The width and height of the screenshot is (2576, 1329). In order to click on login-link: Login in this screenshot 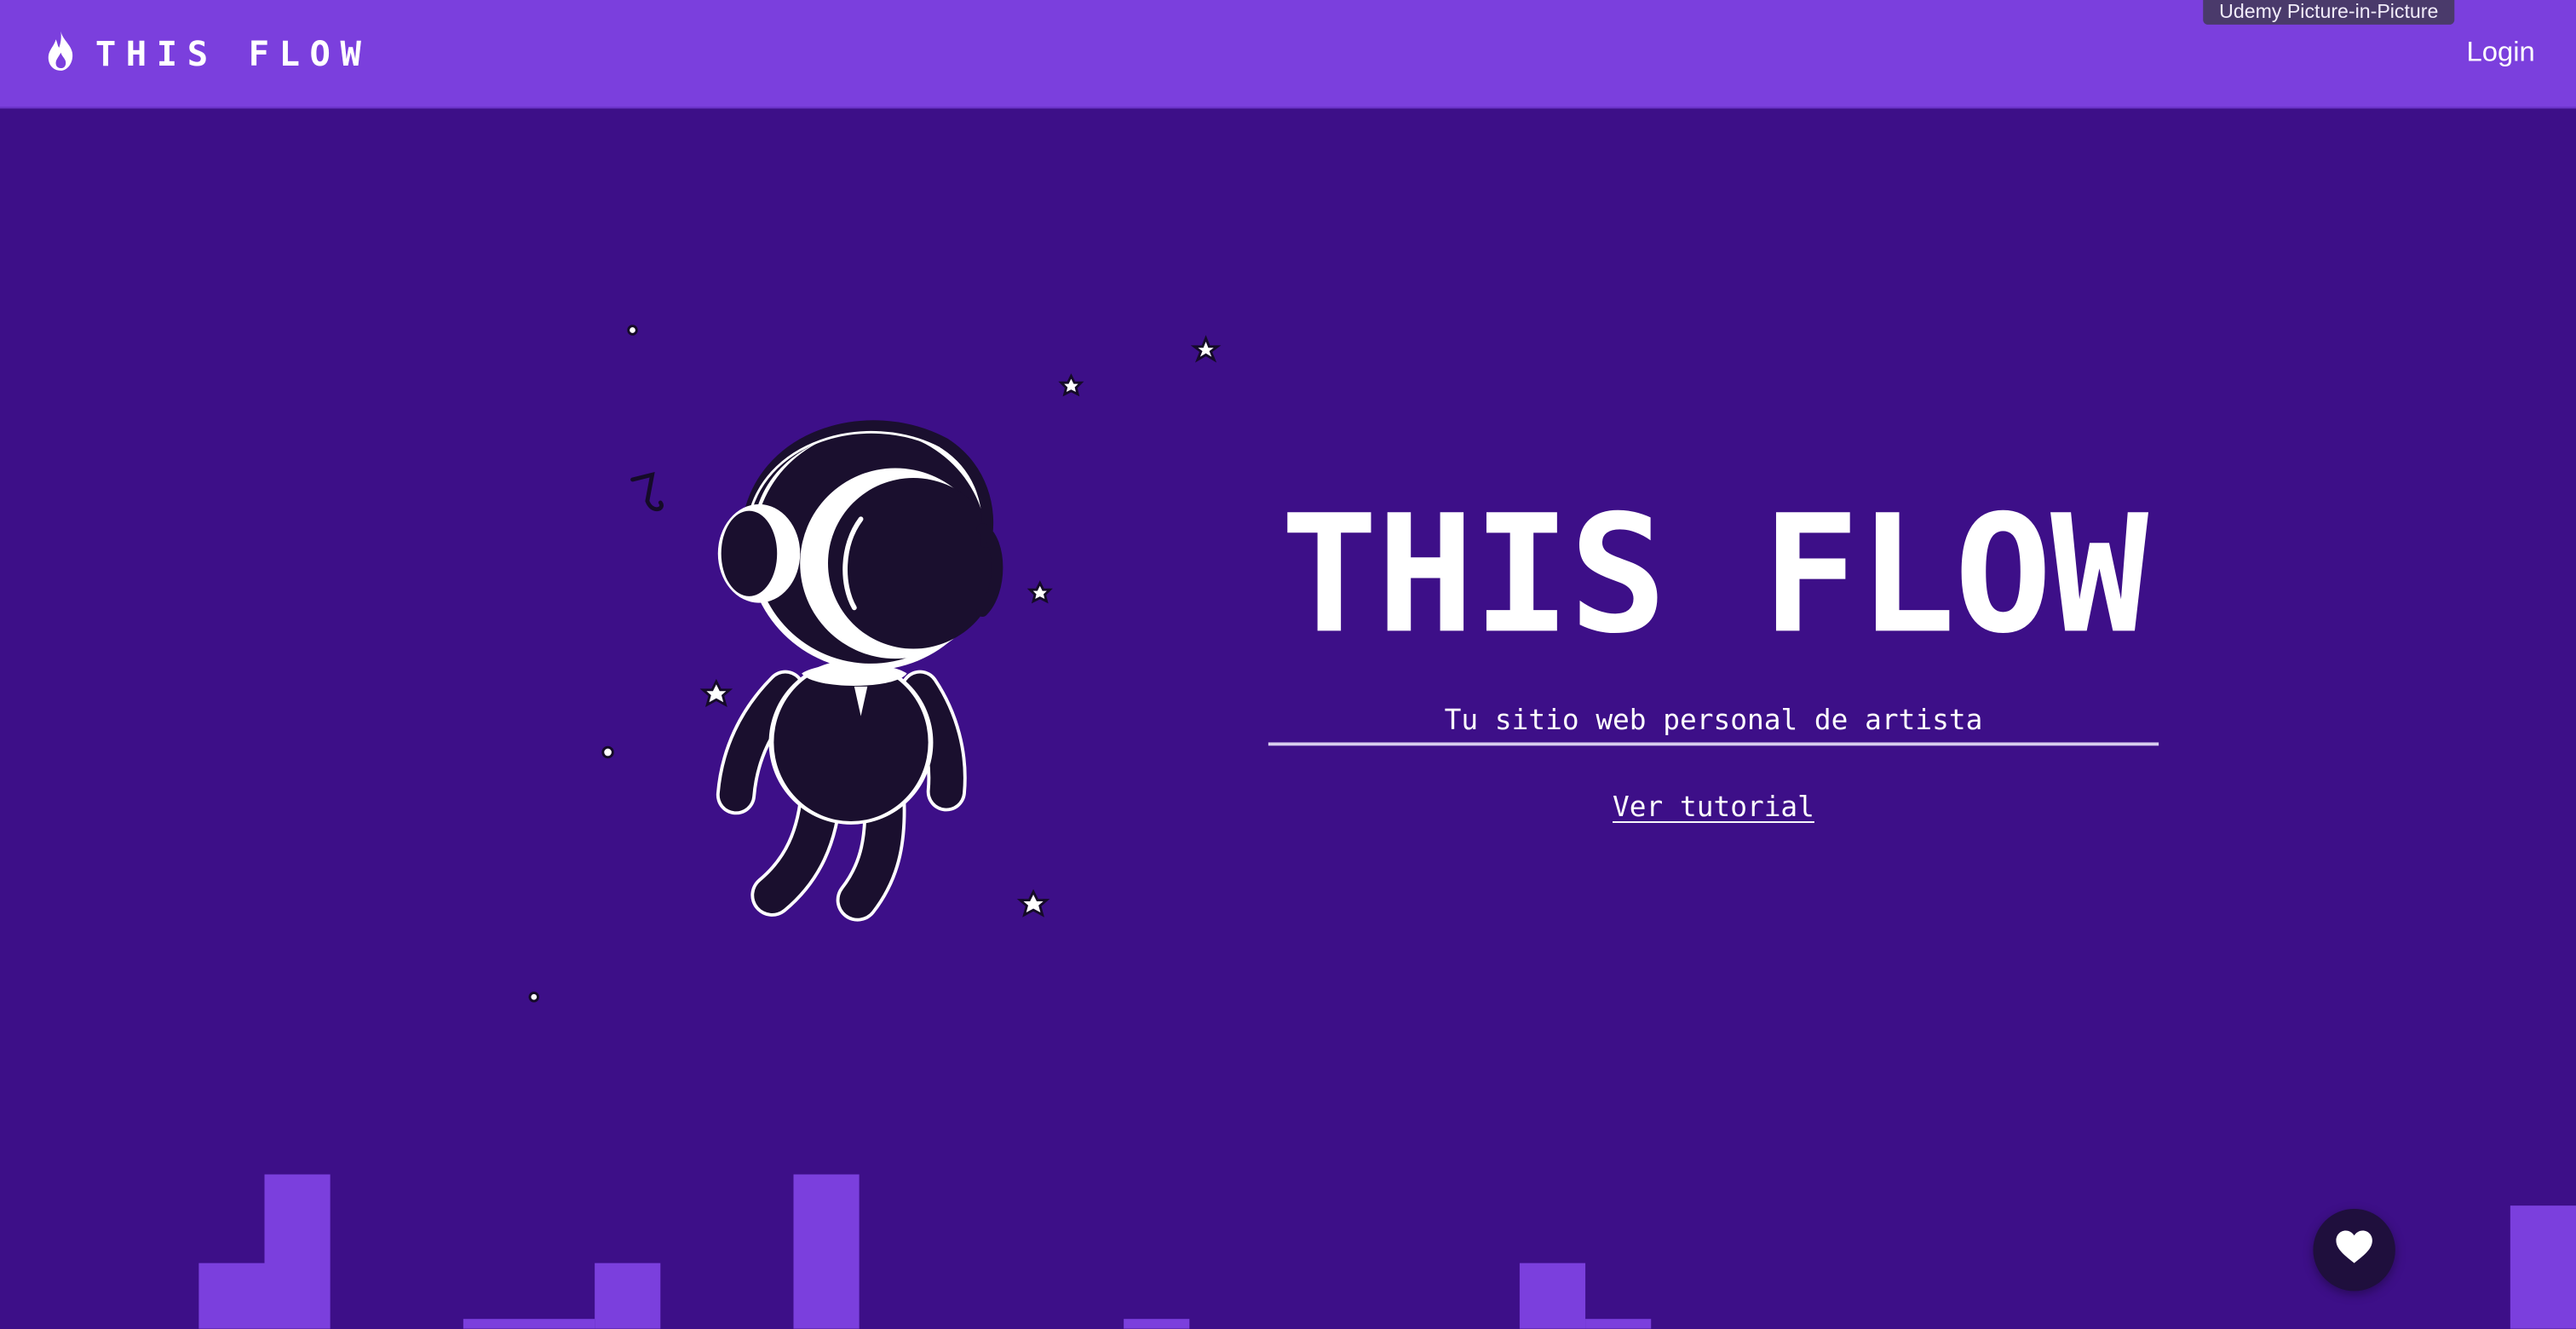, I will do `click(2501, 52)`.